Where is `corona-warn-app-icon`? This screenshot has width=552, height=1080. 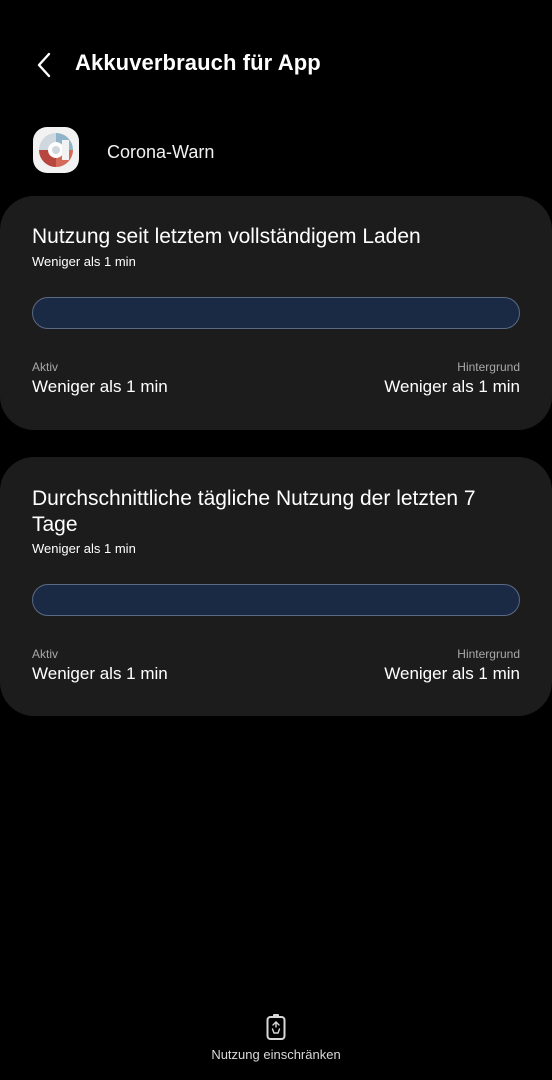
corona-warn-app-icon is located at coordinates (56, 150).